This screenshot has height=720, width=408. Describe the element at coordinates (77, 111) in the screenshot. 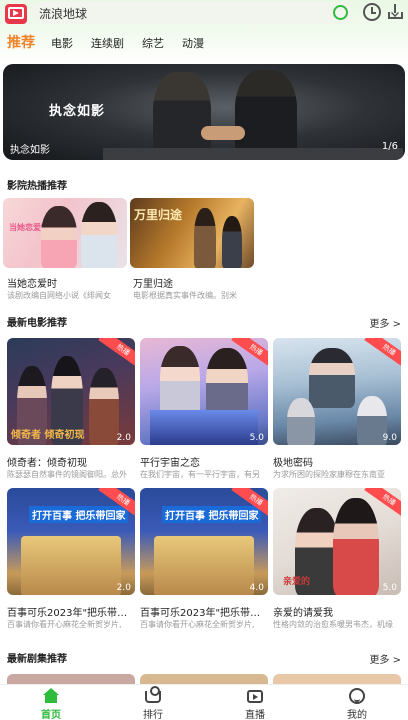

I see `banner-title-art: 执念如影` at that location.